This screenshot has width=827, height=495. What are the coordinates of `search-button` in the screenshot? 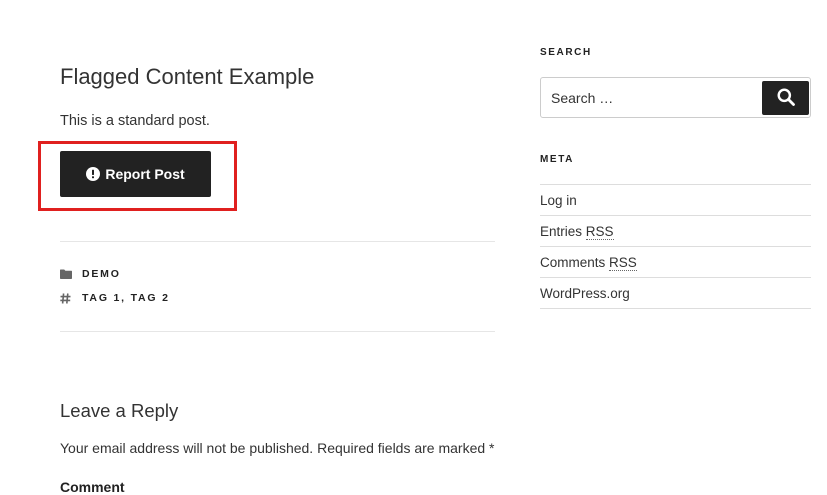 It's located at (785, 98).